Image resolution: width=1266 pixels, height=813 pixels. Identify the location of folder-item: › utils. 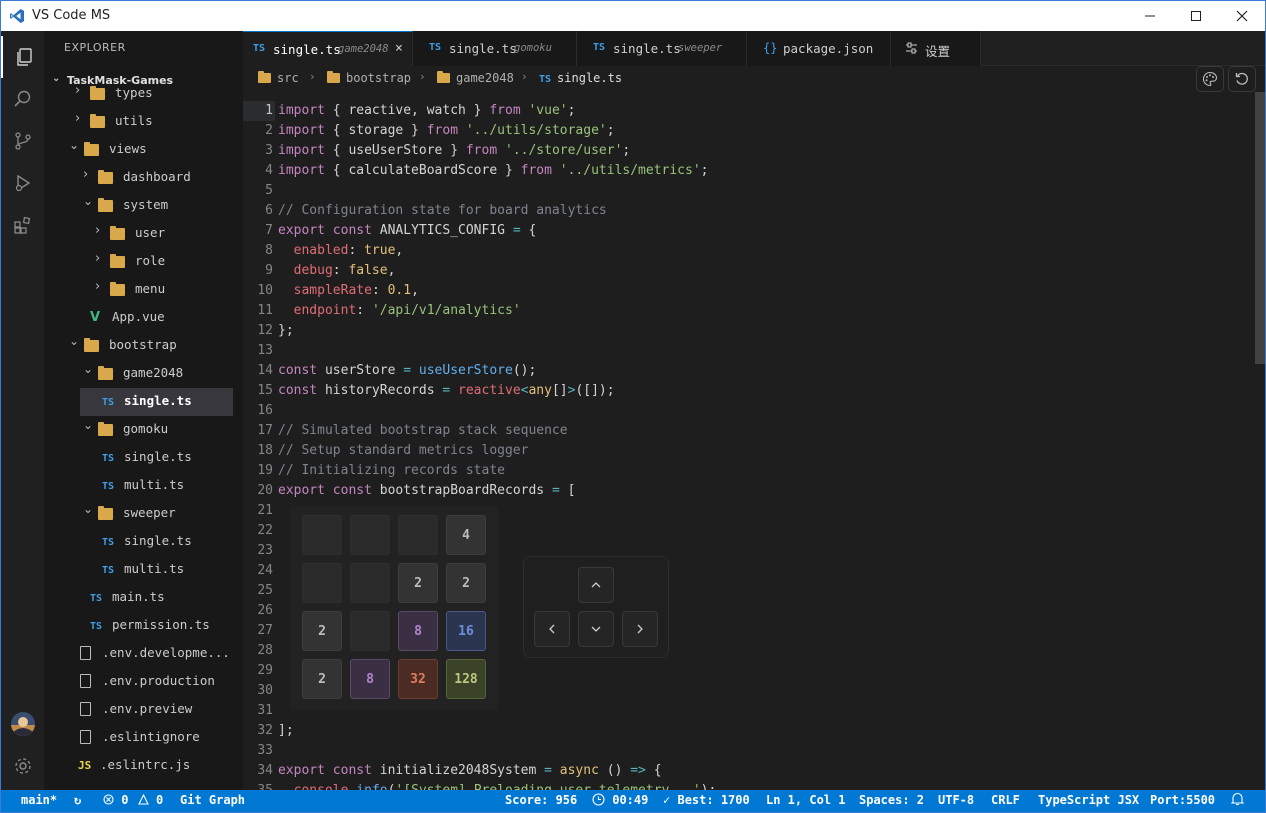
(143, 121).